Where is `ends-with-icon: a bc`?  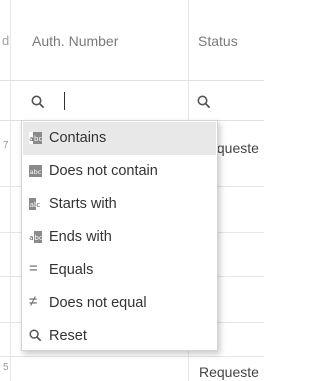 ends-with-icon: a bc is located at coordinates (35, 237).